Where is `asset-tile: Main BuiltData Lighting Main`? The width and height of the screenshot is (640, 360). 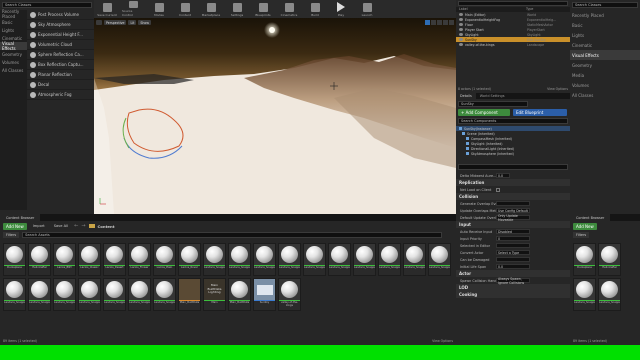 asset-tile: Main BuiltData Lighting Main is located at coordinates (214, 294).